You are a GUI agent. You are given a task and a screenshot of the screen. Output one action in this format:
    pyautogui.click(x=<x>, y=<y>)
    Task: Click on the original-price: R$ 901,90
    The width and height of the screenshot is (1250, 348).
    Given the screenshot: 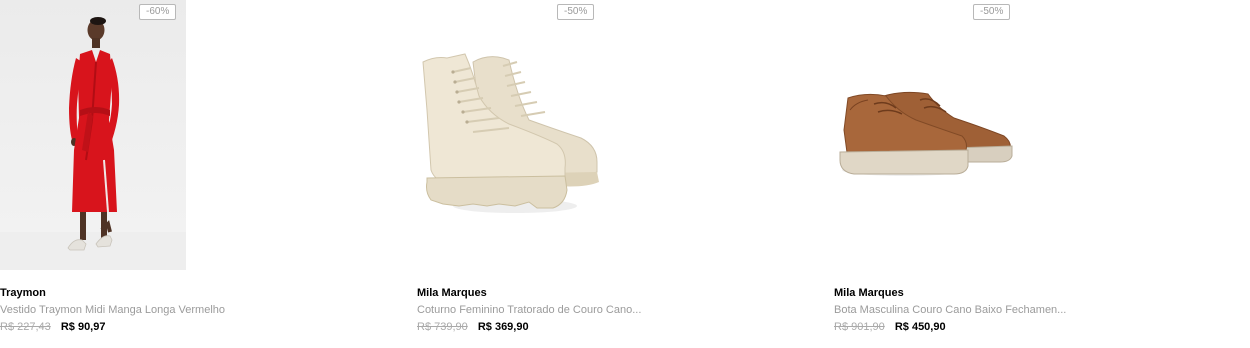 What is the action you would take?
    pyautogui.click(x=859, y=327)
    